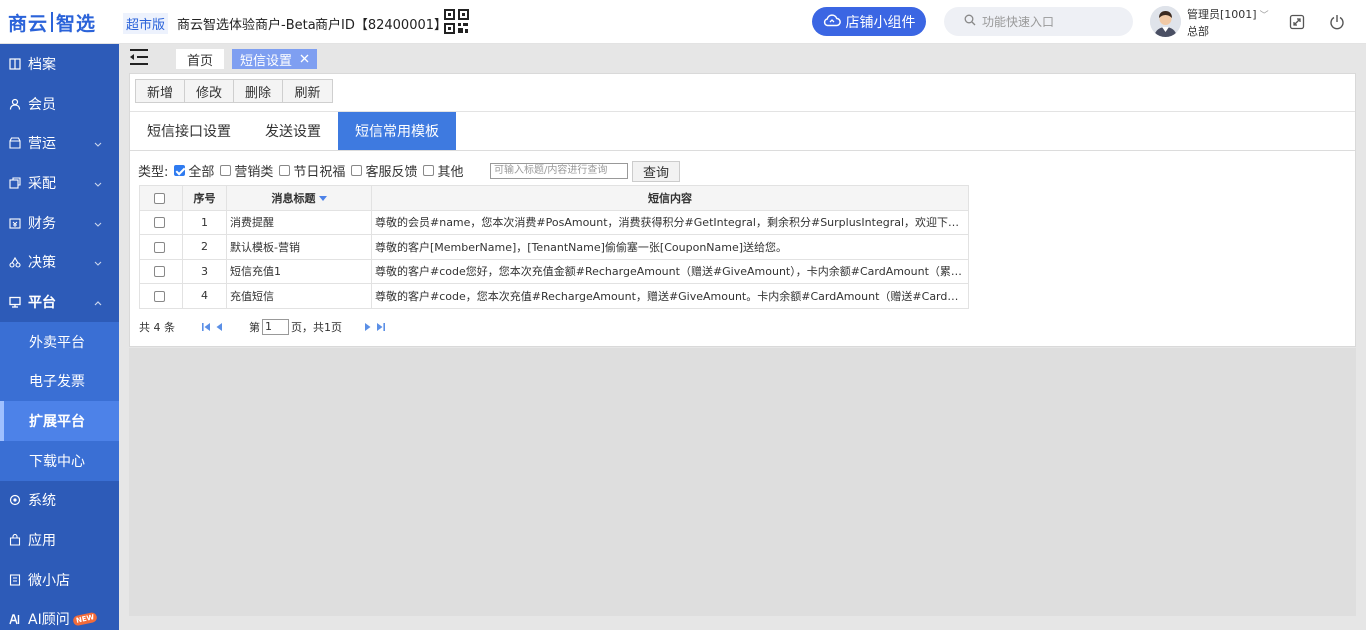 This screenshot has width=1366, height=630. What do you see at coordinates (194, 170) in the screenshot?
I see `filter-all-checkbox: 全部` at bounding box center [194, 170].